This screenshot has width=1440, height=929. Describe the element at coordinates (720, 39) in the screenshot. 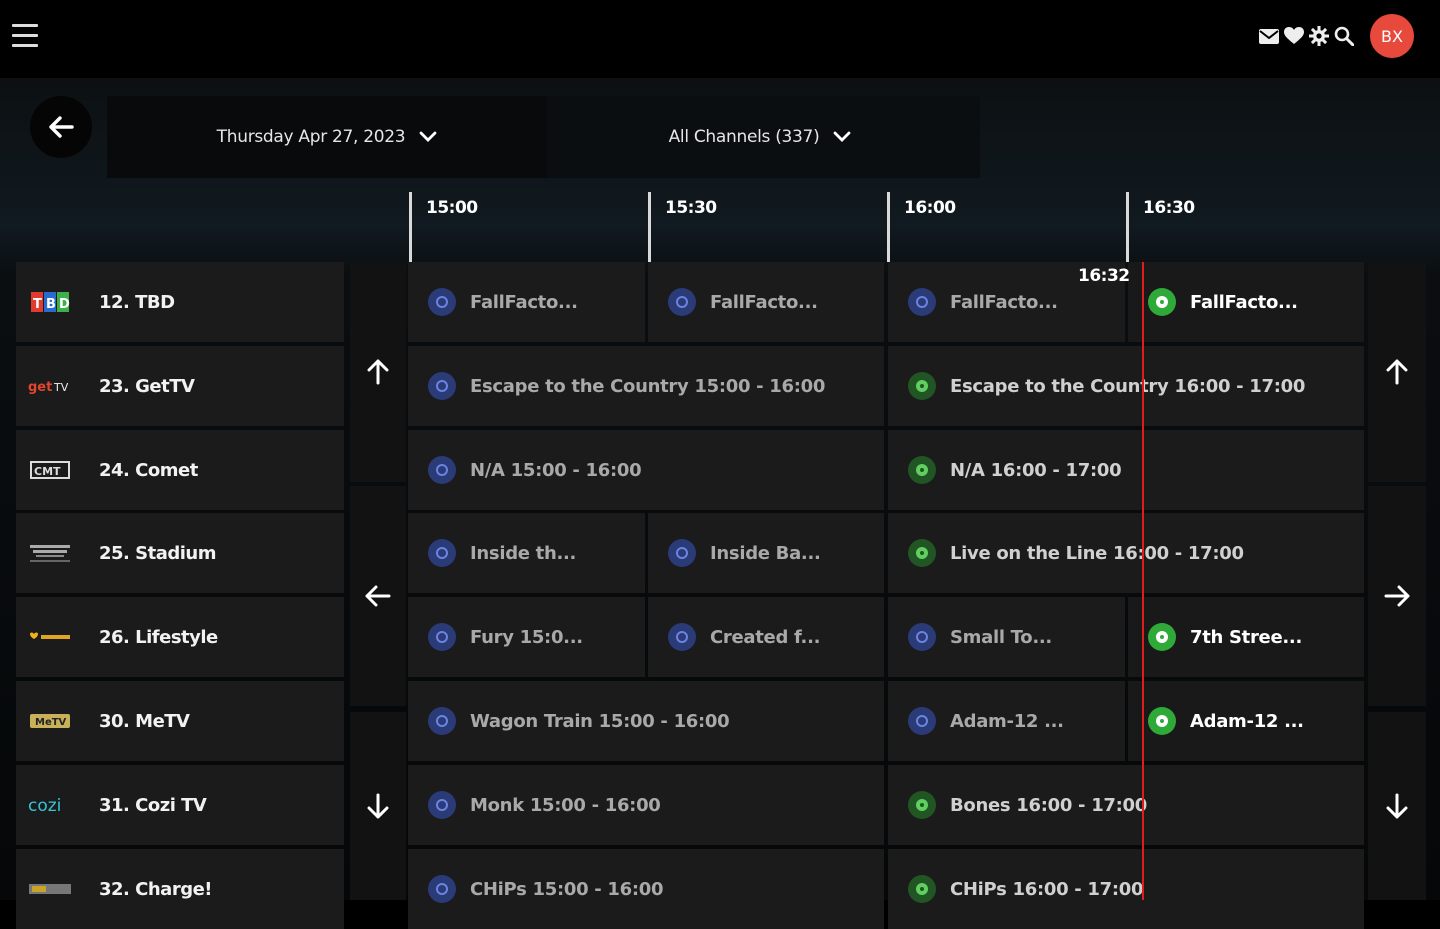

I see `top-bar: BX` at that location.